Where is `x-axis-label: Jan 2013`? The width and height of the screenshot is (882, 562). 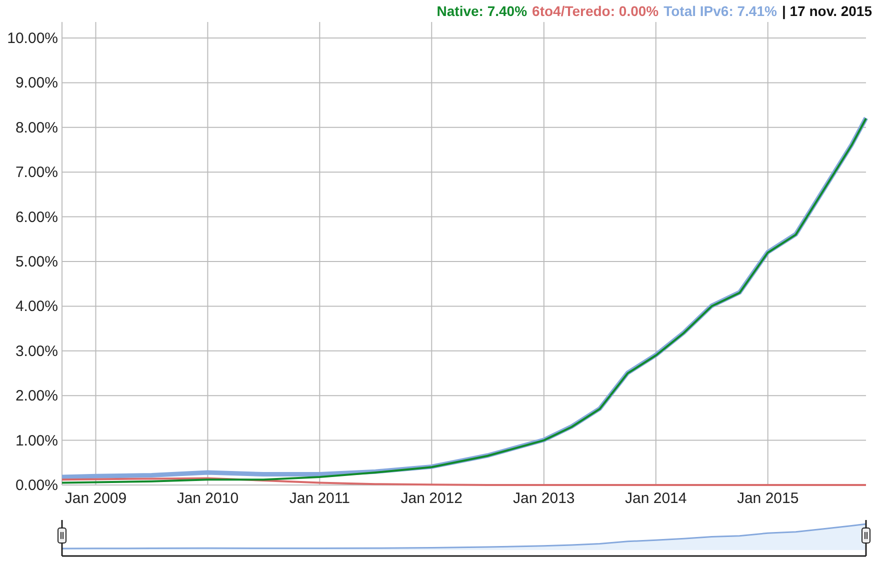 x-axis-label: Jan 2013 is located at coordinates (544, 498).